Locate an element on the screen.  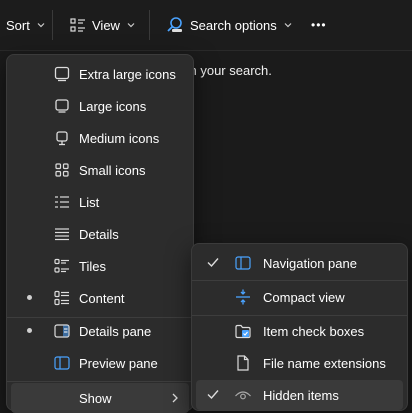
item-checkbox-icon is located at coordinates (243, 331).